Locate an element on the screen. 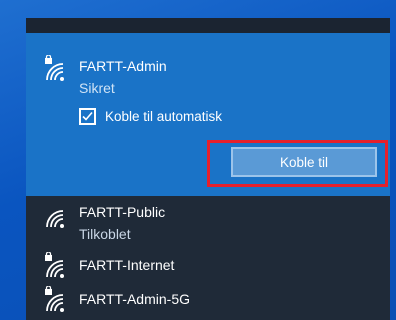  panel-top-strip is located at coordinates (208, 25).